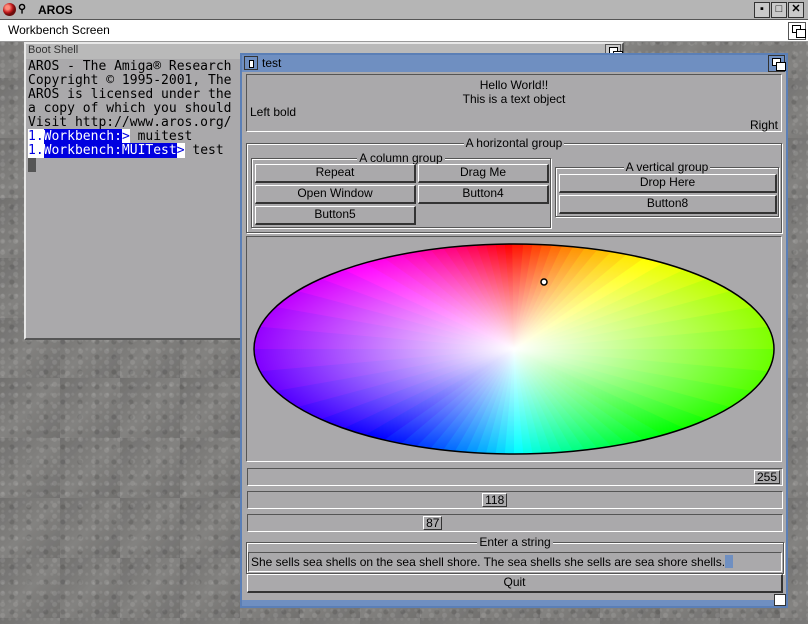  What do you see at coordinates (55, 10) in the screenshot?
I see `screen-title: AROS` at bounding box center [55, 10].